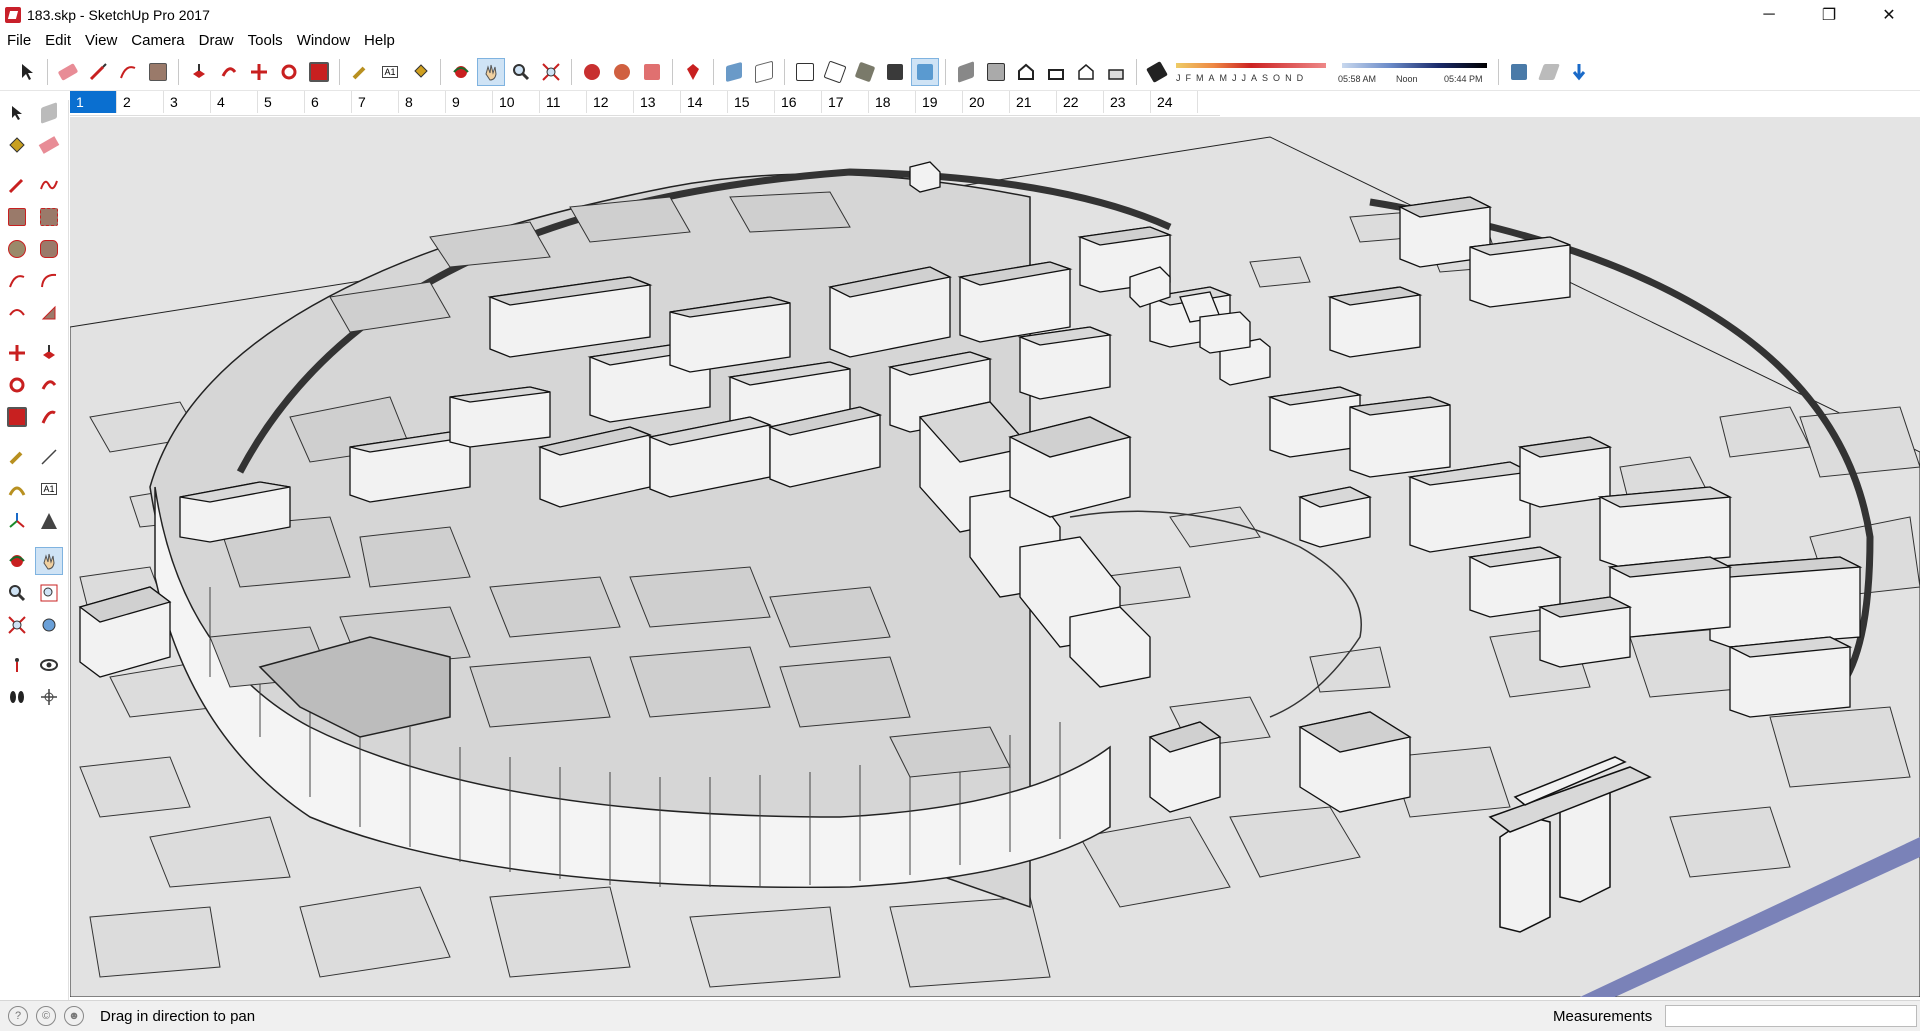  What do you see at coordinates (925, 72) in the screenshot?
I see `monochrome-style-button` at bounding box center [925, 72].